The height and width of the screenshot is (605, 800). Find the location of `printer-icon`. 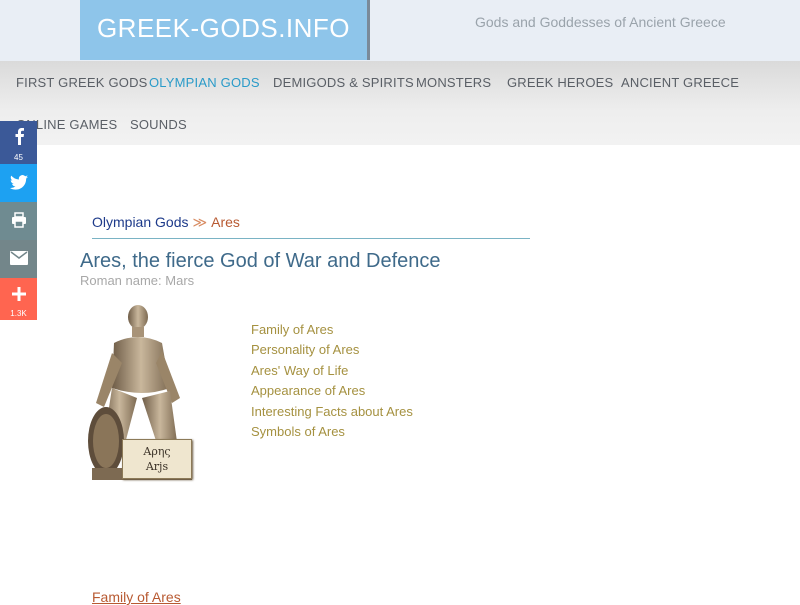

printer-icon is located at coordinates (18, 222).